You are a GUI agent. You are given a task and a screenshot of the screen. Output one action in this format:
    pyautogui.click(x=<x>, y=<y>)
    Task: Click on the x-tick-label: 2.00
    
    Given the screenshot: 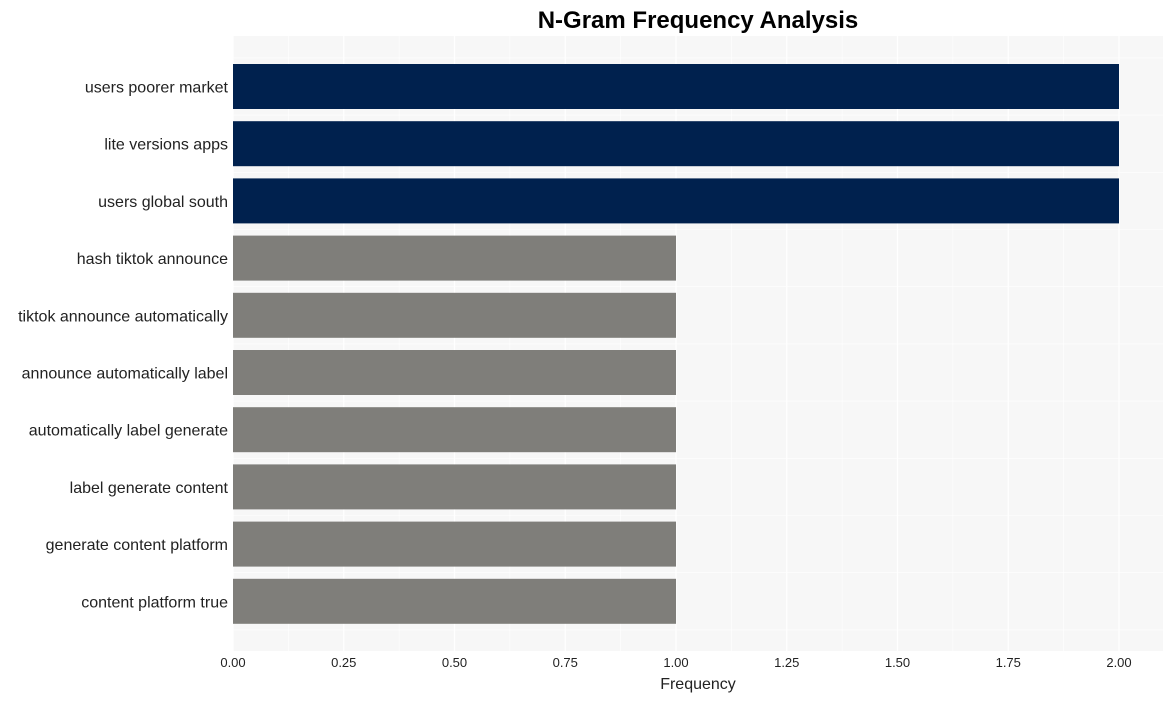 What is the action you would take?
    pyautogui.click(x=1118, y=662)
    